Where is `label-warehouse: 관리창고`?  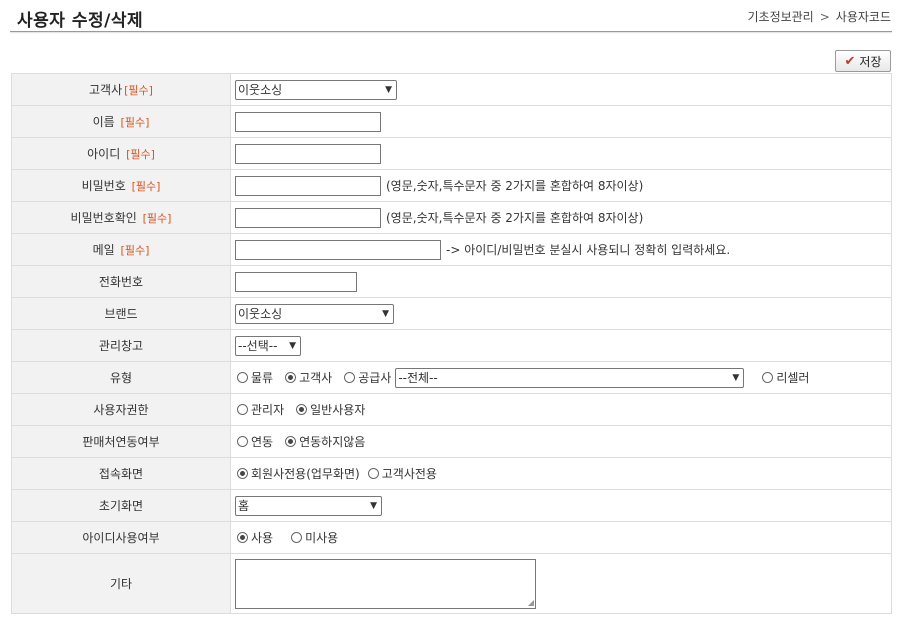
label-warehouse: 관리창고 is located at coordinates (121, 345).